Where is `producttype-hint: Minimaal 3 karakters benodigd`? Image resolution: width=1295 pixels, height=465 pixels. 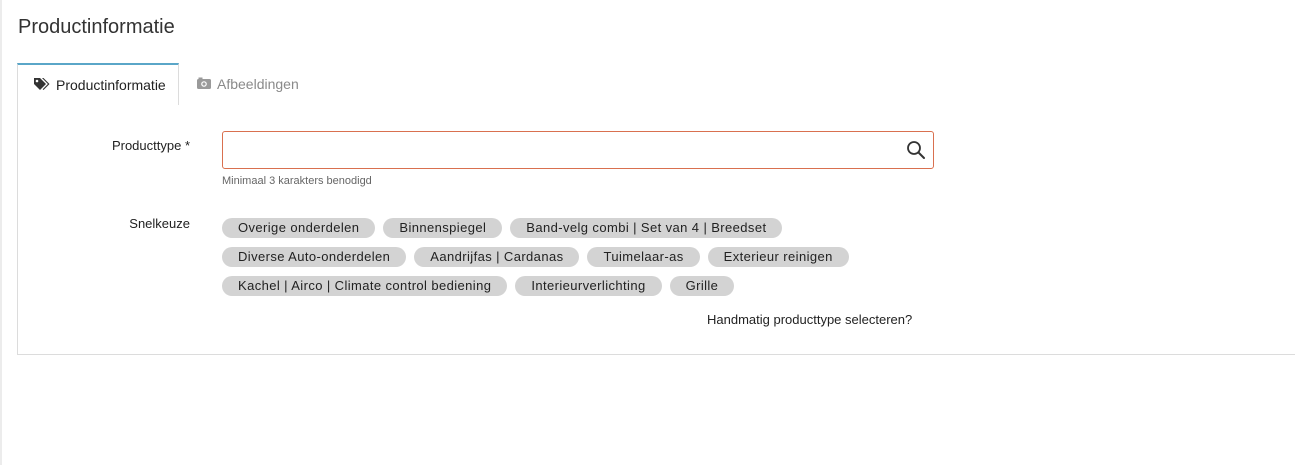 producttype-hint: Minimaal 3 karakters benodigd is located at coordinates (297, 181).